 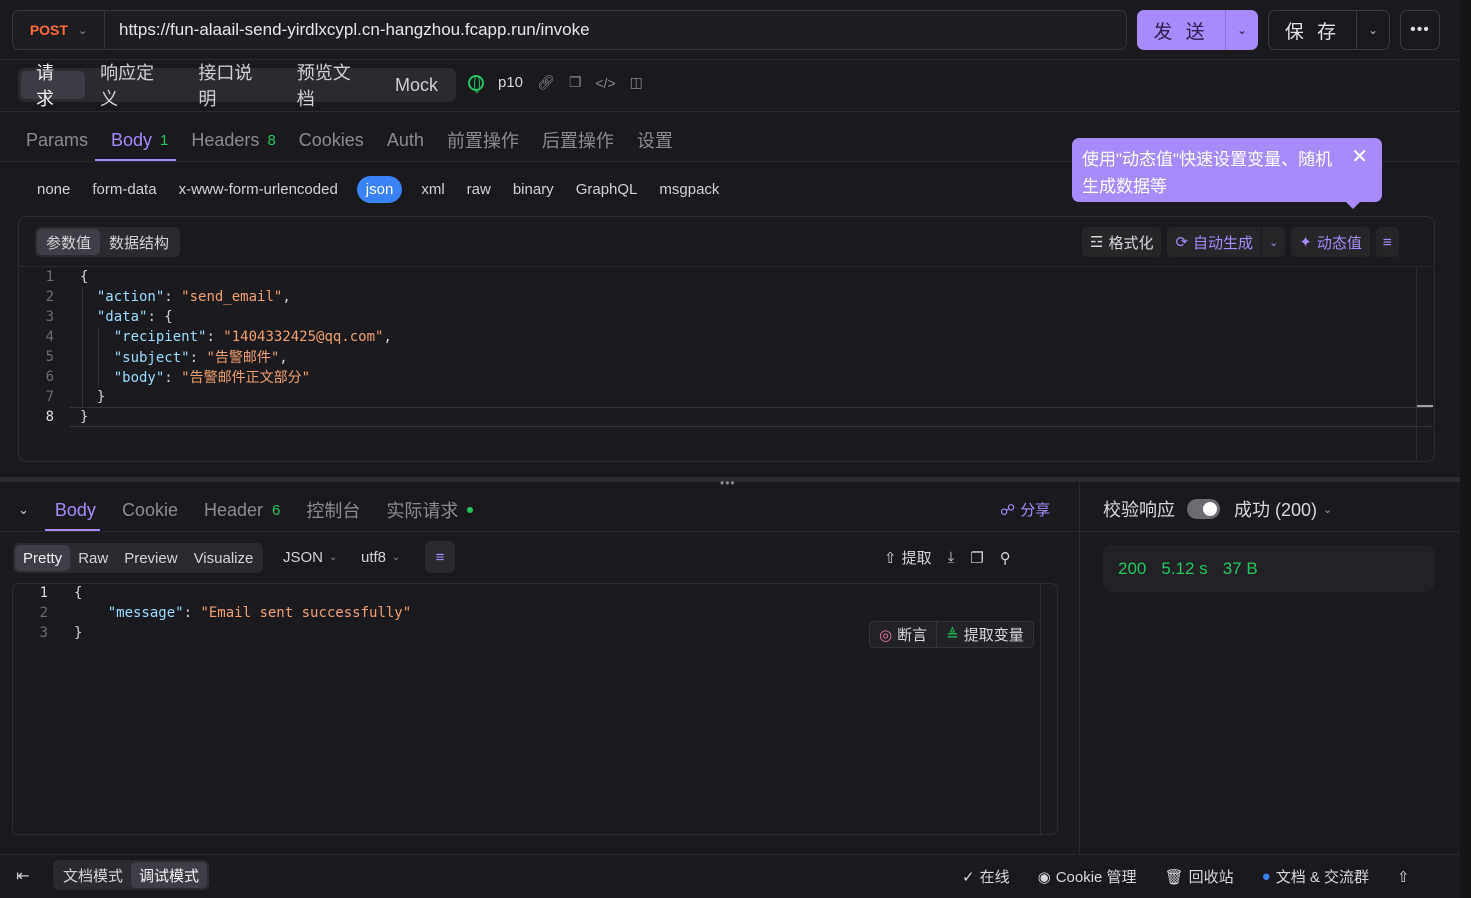 I want to click on tab-mock: Mock, so click(x=416, y=85).